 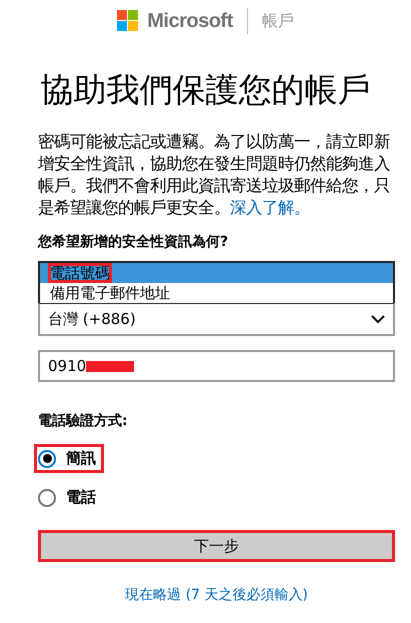 I want to click on country-select: 台灣 (+886), so click(x=216, y=319).